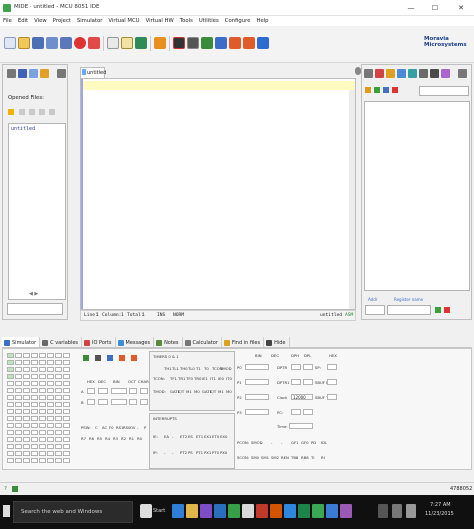 This screenshot has width=474, height=529. What do you see at coordinates (113, 43) in the screenshot?
I see `copy-icon` at bounding box center [113, 43].